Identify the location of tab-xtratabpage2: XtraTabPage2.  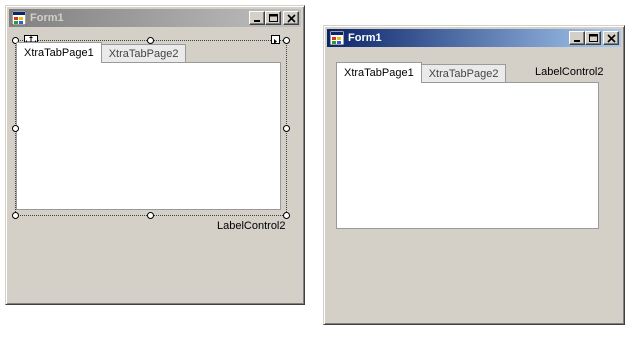
(463, 73).